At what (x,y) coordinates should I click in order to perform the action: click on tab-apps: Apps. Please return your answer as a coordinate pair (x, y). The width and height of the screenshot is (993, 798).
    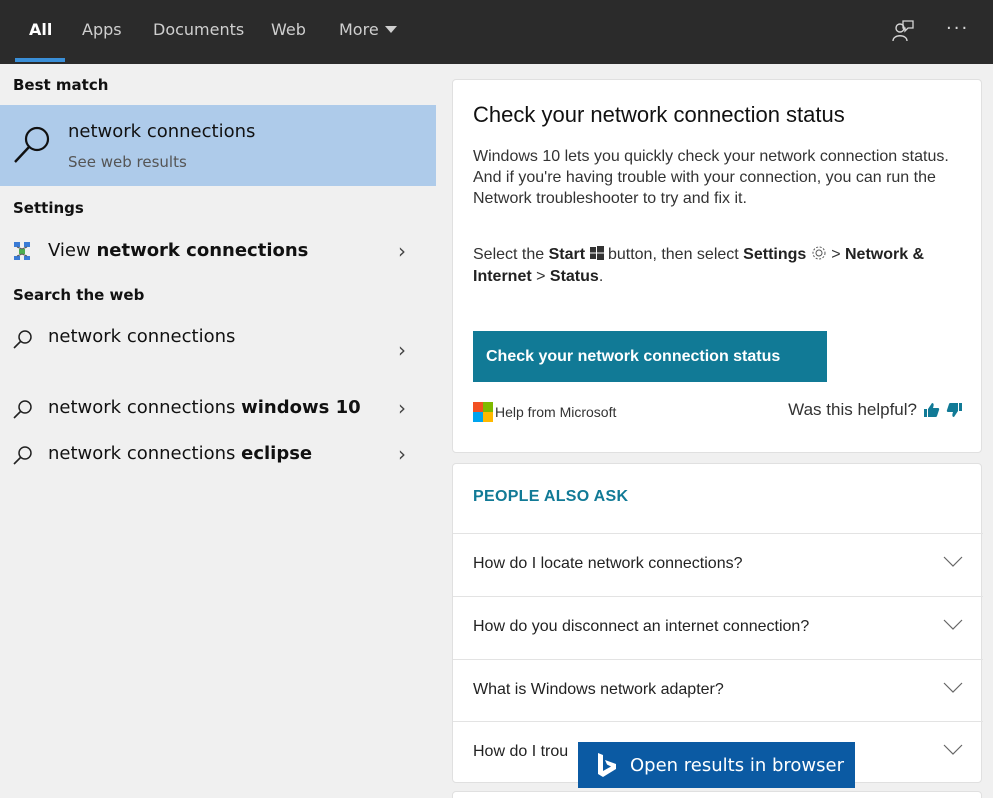
    Looking at the image, I should click on (102, 30).